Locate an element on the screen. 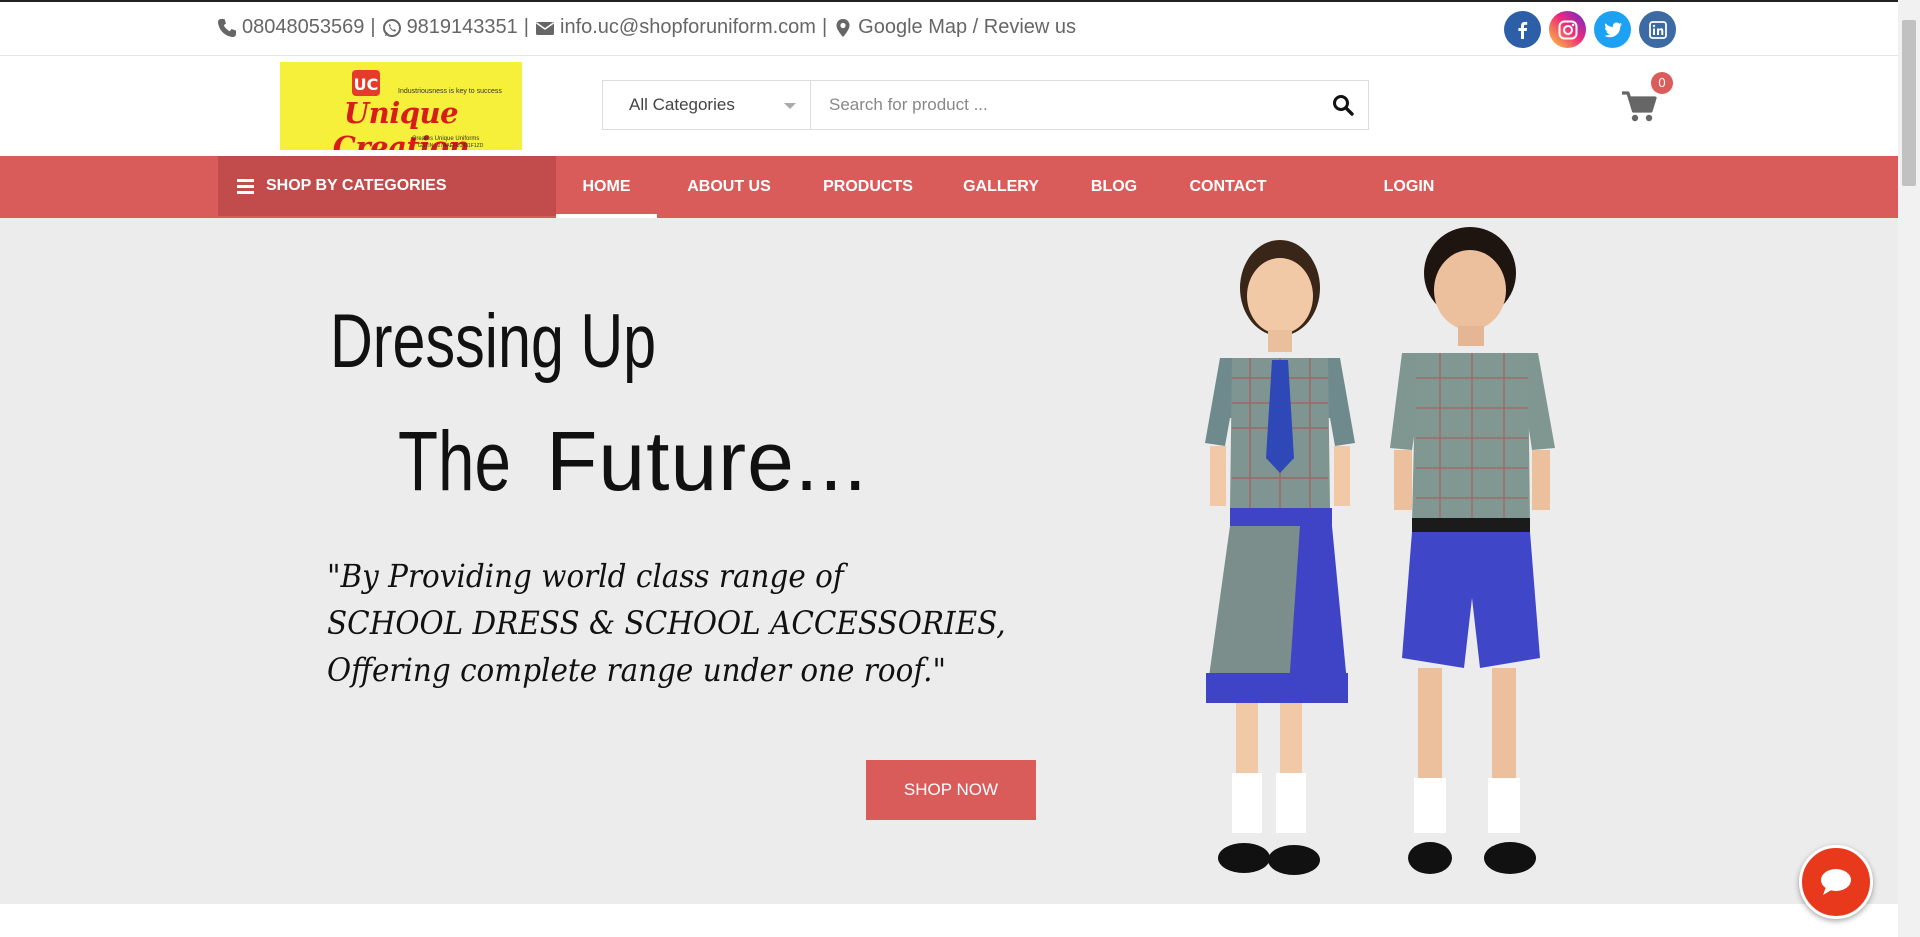  nav-gallery: GALLERY is located at coordinates (1001, 187).